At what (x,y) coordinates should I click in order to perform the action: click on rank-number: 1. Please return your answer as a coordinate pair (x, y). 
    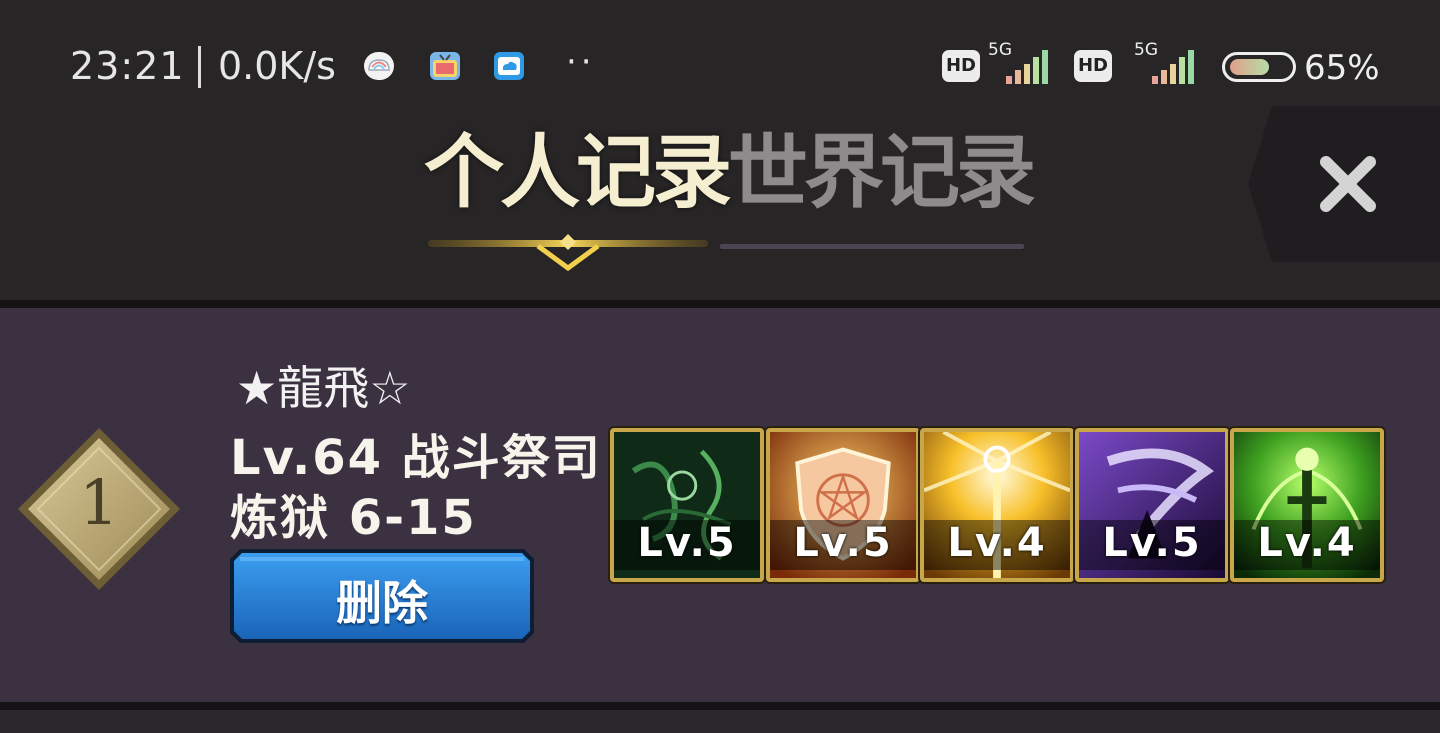
    Looking at the image, I should click on (99, 502).